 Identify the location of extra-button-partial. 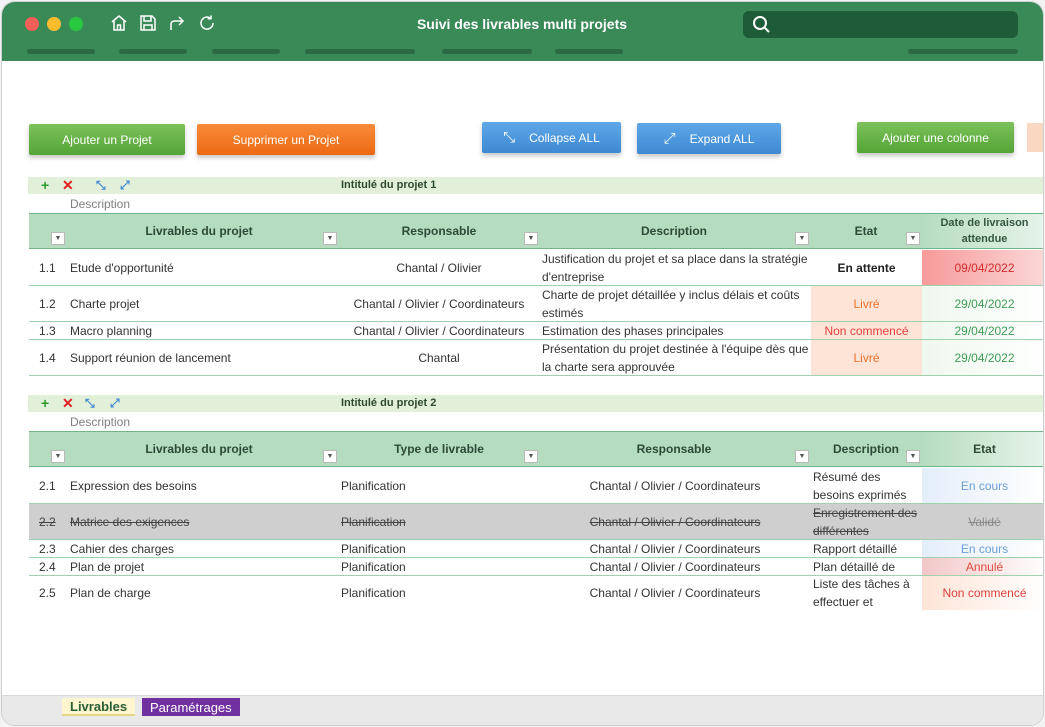
(1035, 137).